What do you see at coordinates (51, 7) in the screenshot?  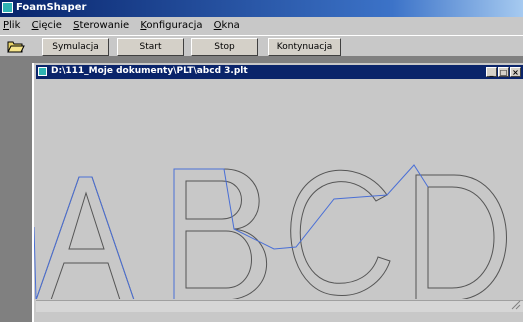 I see `app-title: FoamShaper` at bounding box center [51, 7].